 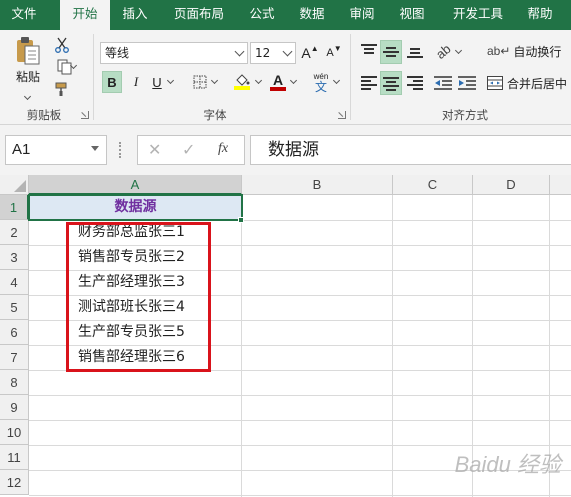 What do you see at coordinates (443, 51) in the screenshot?
I see `orientation-button: ab` at bounding box center [443, 51].